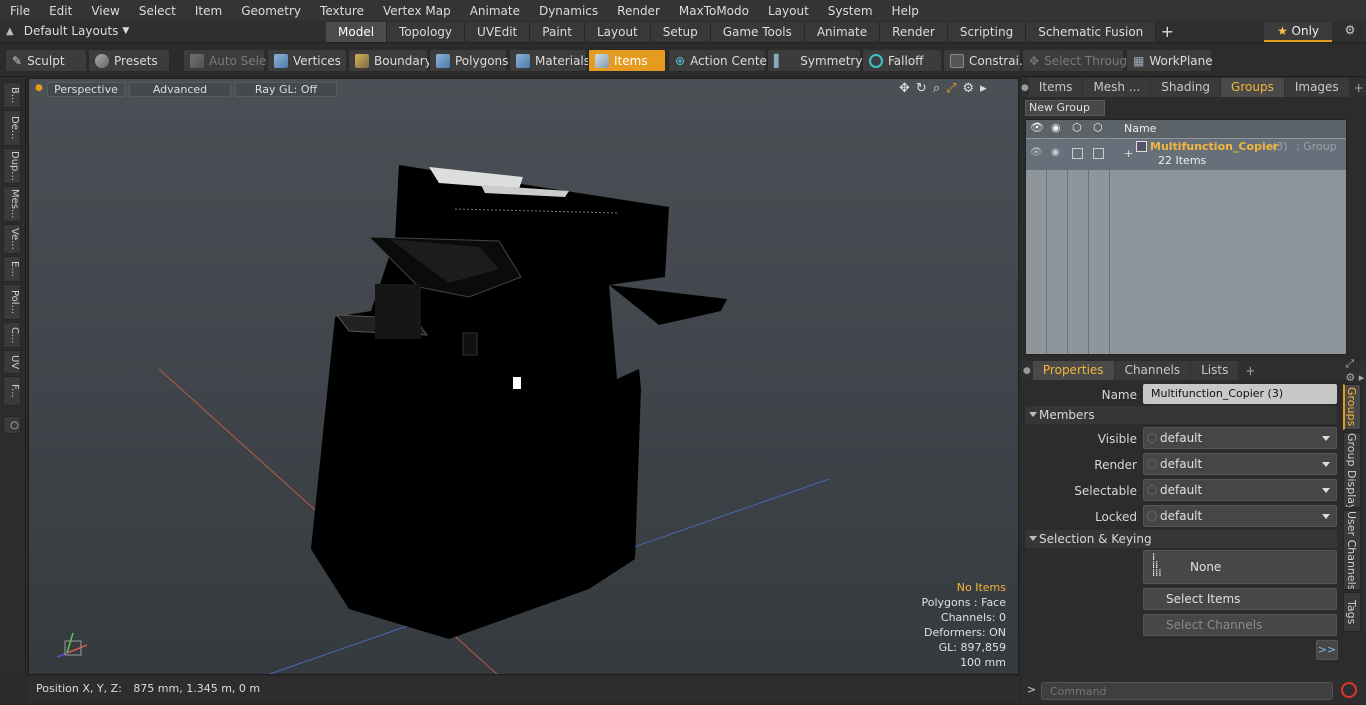 The height and width of the screenshot is (705, 1366). What do you see at coordinates (416, 11) in the screenshot?
I see `menu-vertex-map: Vertex Map` at bounding box center [416, 11].